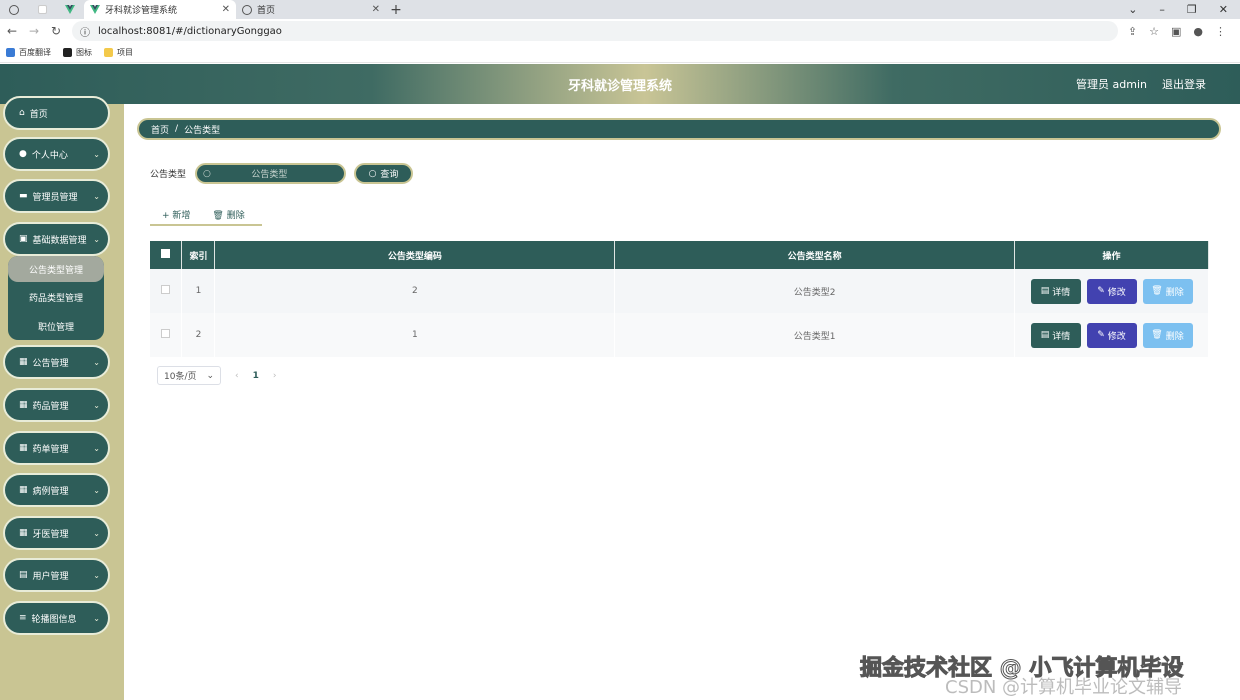 The image size is (1240, 700). Describe the element at coordinates (56, 113) in the screenshot. I see `sidebar-item-home: ⌂ 首页` at that location.